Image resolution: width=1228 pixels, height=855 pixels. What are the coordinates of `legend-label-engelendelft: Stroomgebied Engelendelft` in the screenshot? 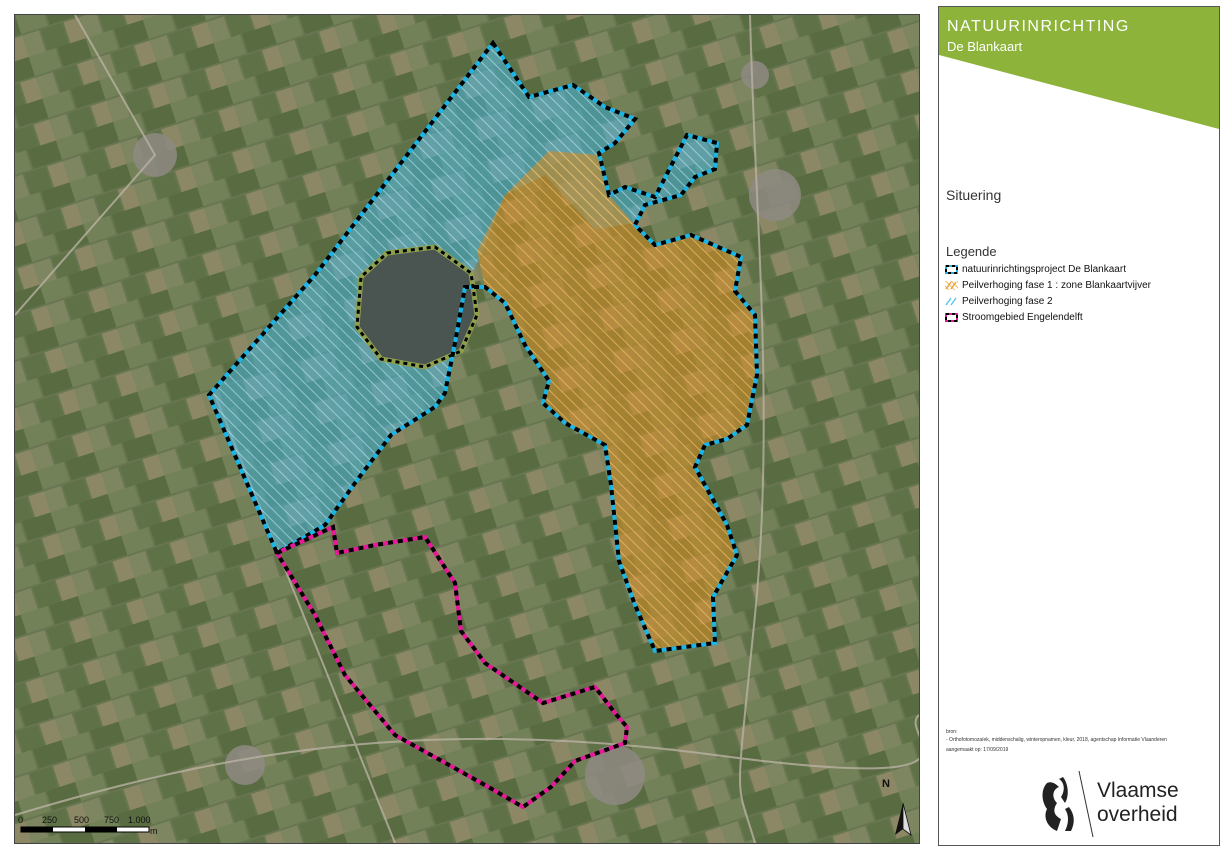 It's located at (1022, 317).